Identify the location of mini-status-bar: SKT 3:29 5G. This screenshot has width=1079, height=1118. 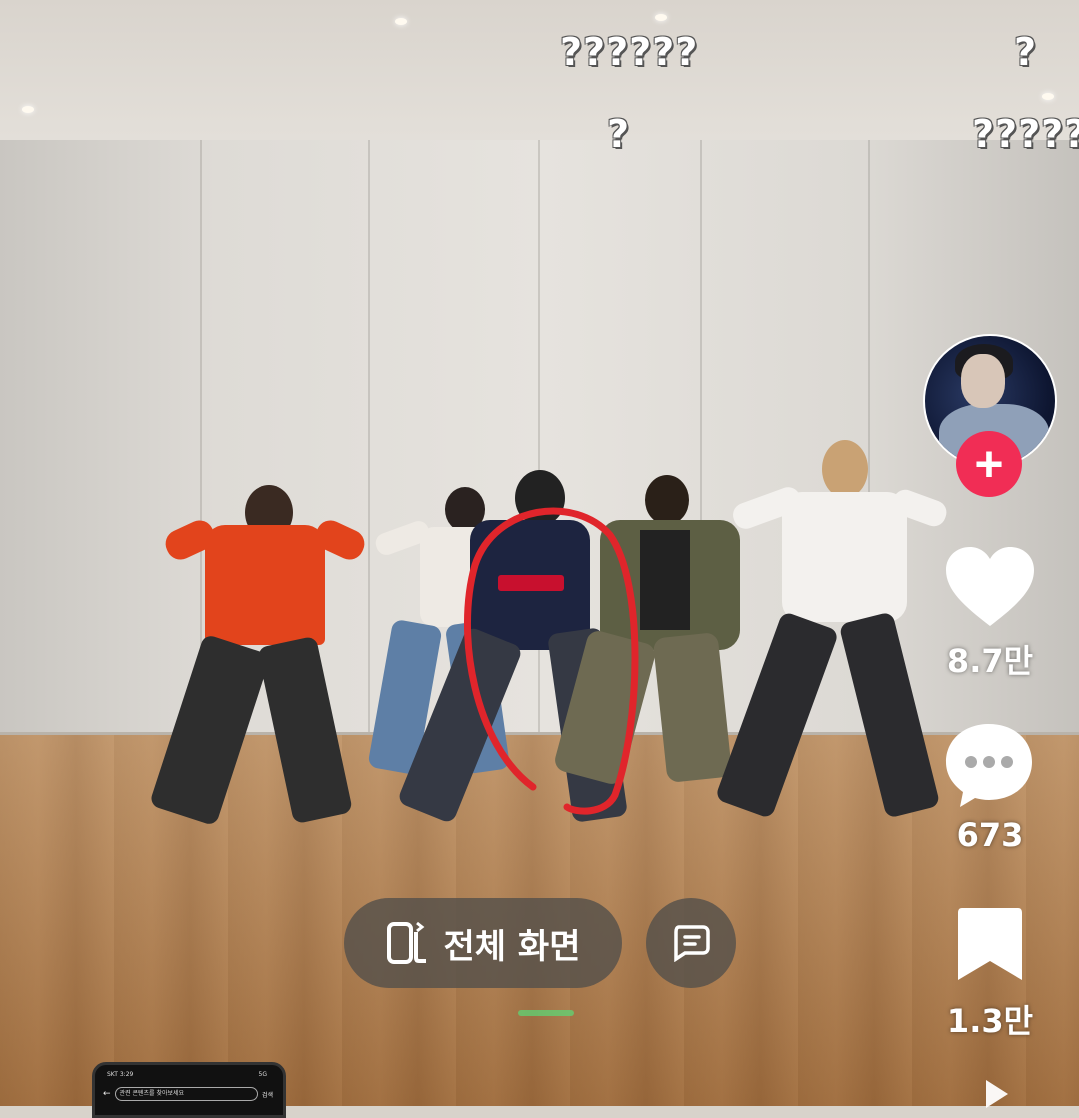
(189, 1076).